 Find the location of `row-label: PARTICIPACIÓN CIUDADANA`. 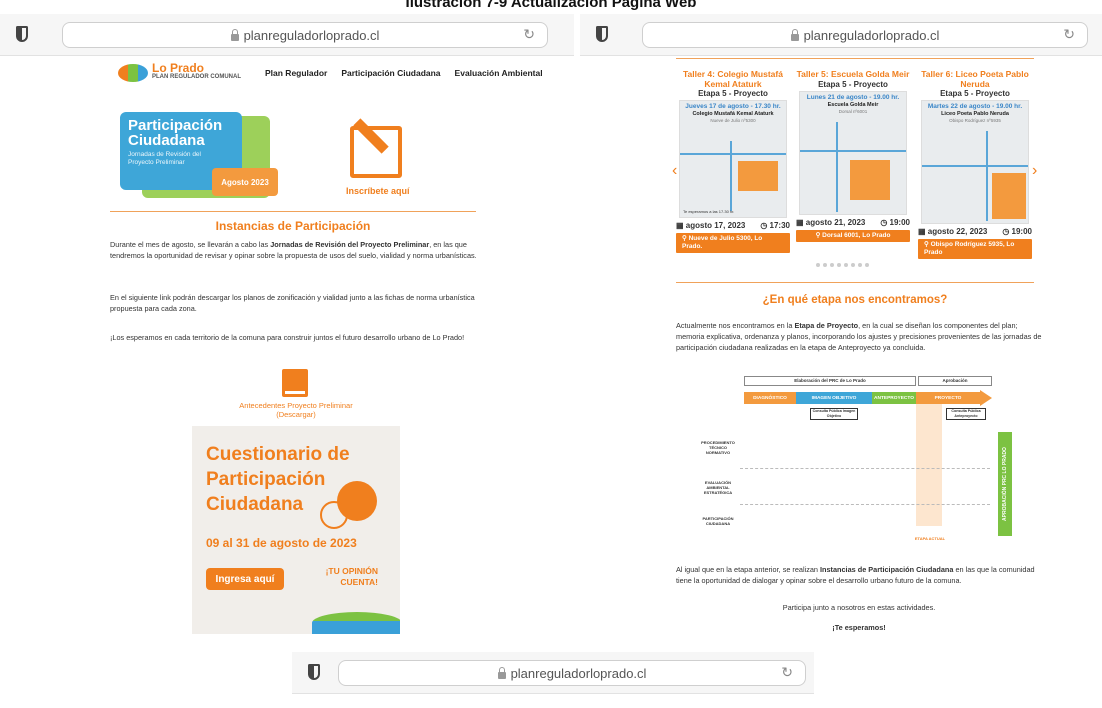

row-label: PARTICIPACIÓN CIUDADANA is located at coordinates (718, 521).